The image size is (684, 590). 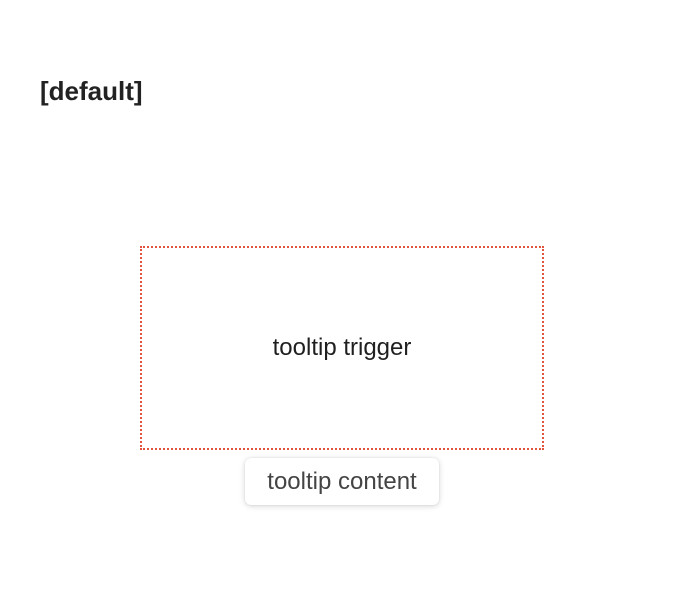 I want to click on tooltip-content-text: tooltip content, so click(x=342, y=481).